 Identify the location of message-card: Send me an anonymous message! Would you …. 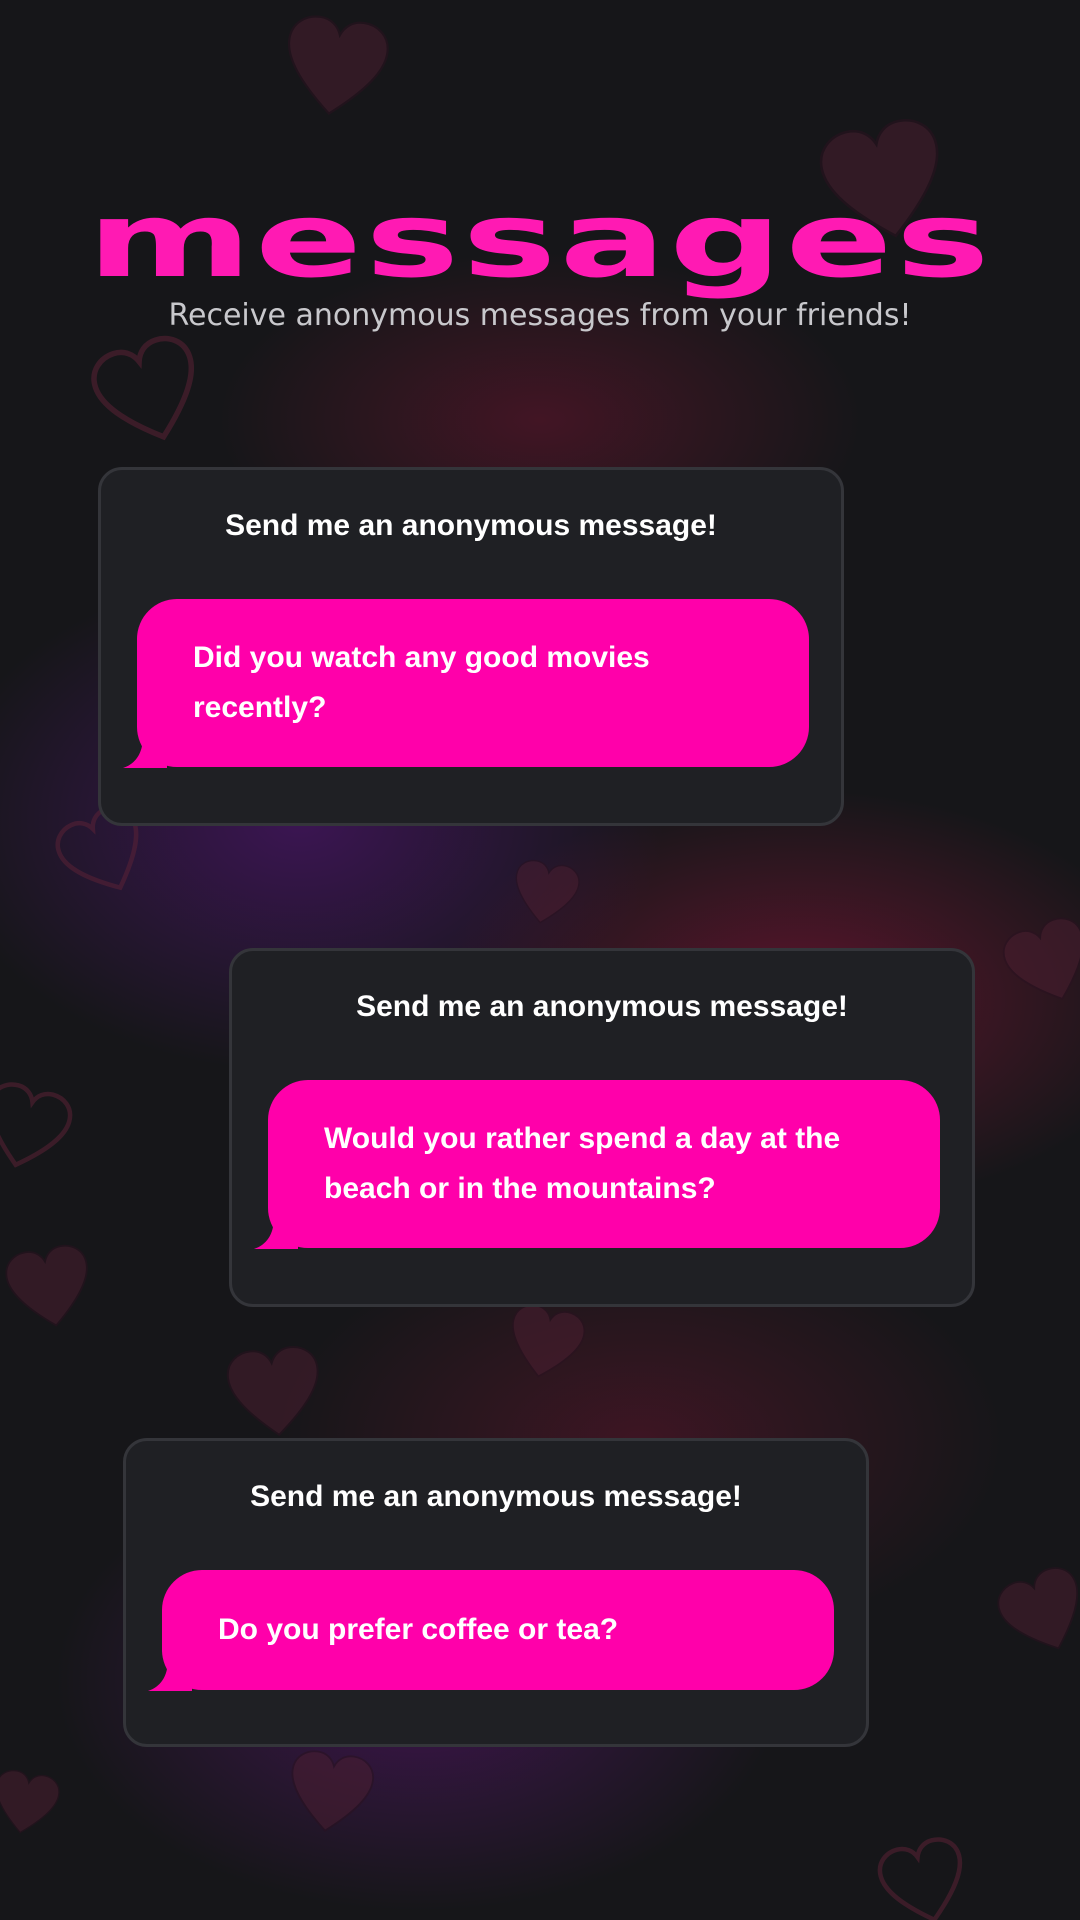
(602, 1127).